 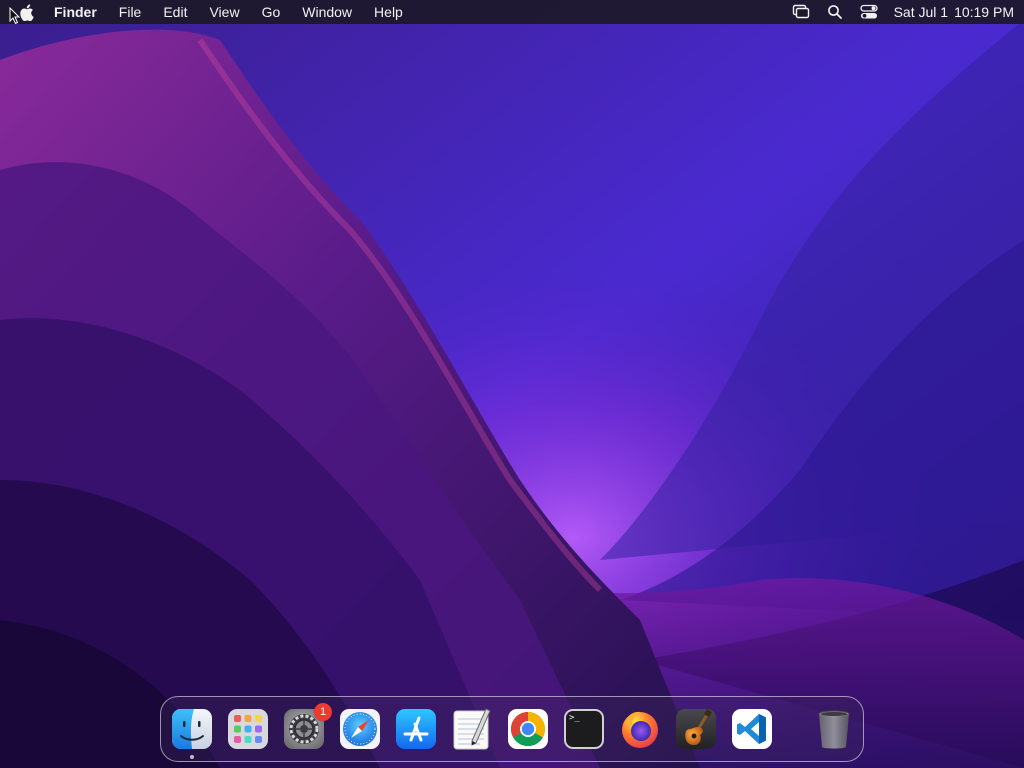 I want to click on vscode-icon, so click(x=752, y=729).